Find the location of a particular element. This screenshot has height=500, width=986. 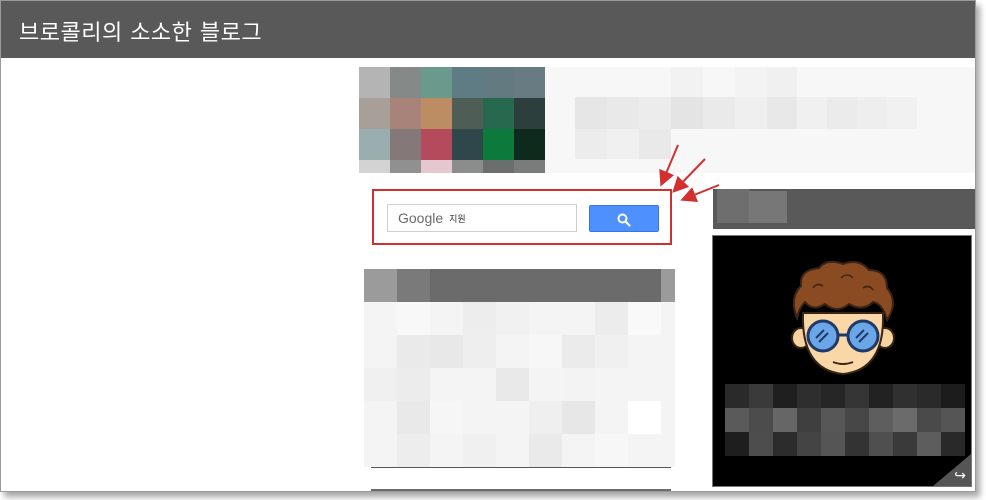

search-widget-highlight: Google 지원 is located at coordinates (522, 217).